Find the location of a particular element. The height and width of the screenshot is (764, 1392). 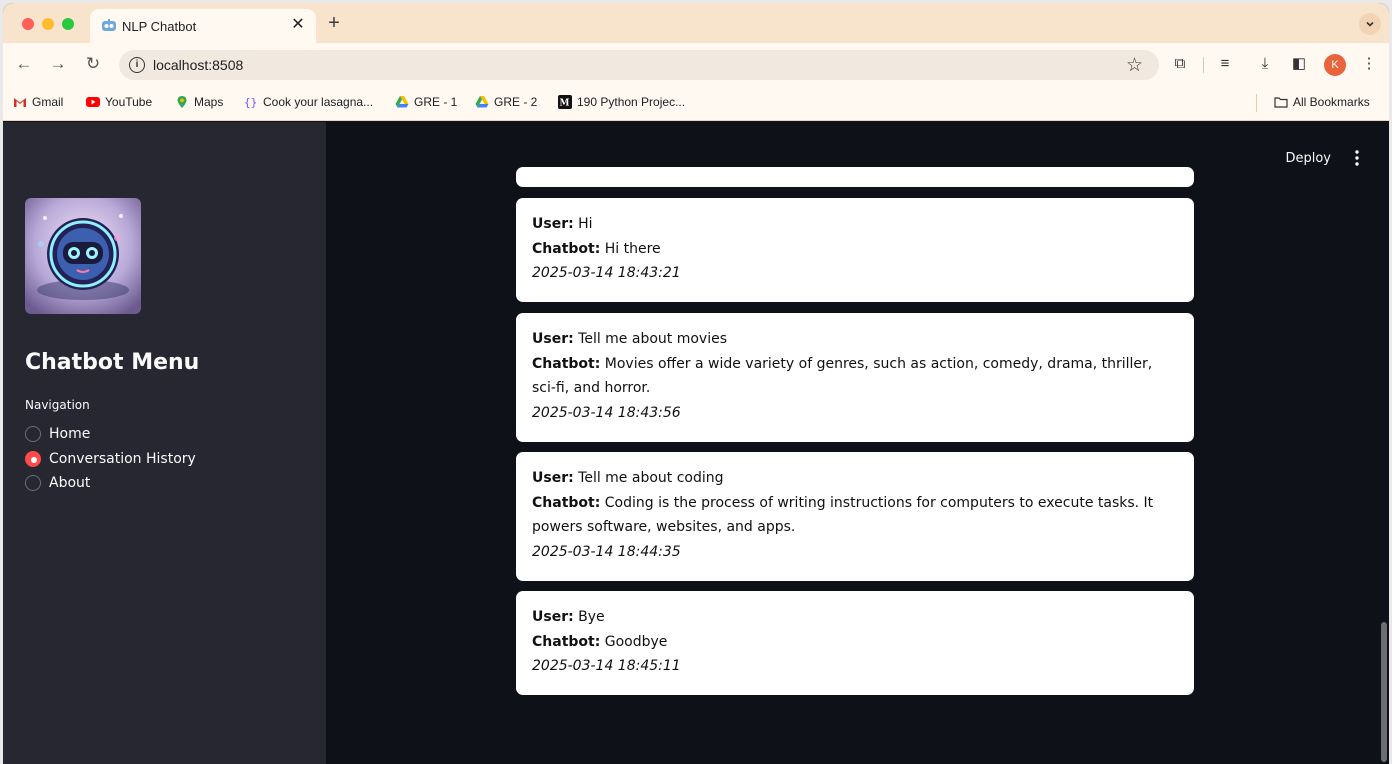

medium-icon: M is located at coordinates (565, 102).